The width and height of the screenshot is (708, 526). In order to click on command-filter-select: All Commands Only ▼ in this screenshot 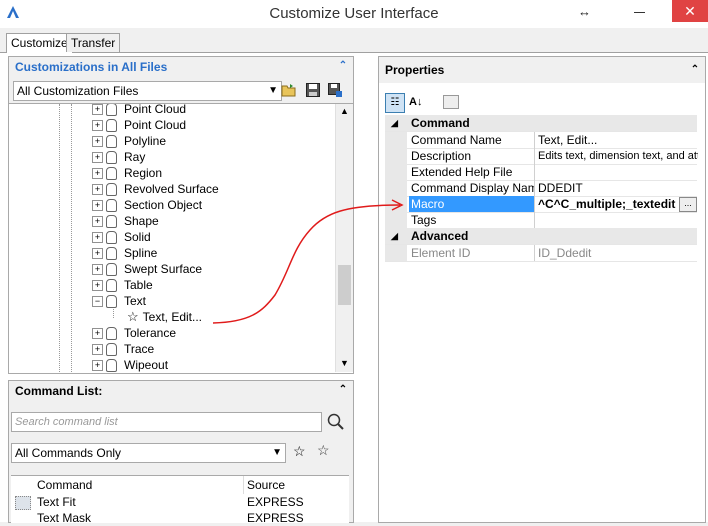, I will do `click(148, 453)`.